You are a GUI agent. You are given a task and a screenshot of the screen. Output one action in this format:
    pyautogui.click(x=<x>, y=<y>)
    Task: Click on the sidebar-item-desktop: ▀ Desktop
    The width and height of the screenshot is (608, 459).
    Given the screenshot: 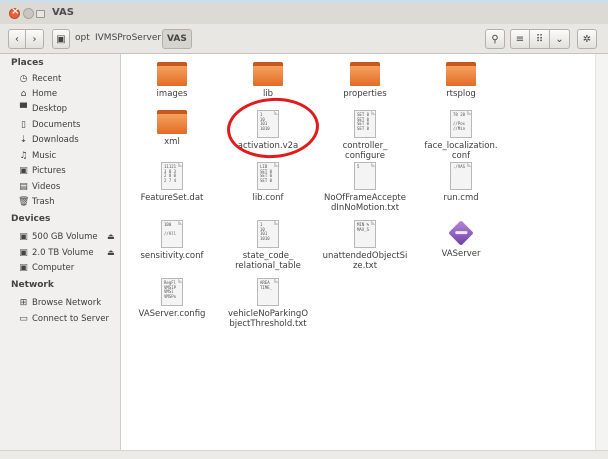 What is the action you would take?
    pyautogui.click(x=42, y=109)
    